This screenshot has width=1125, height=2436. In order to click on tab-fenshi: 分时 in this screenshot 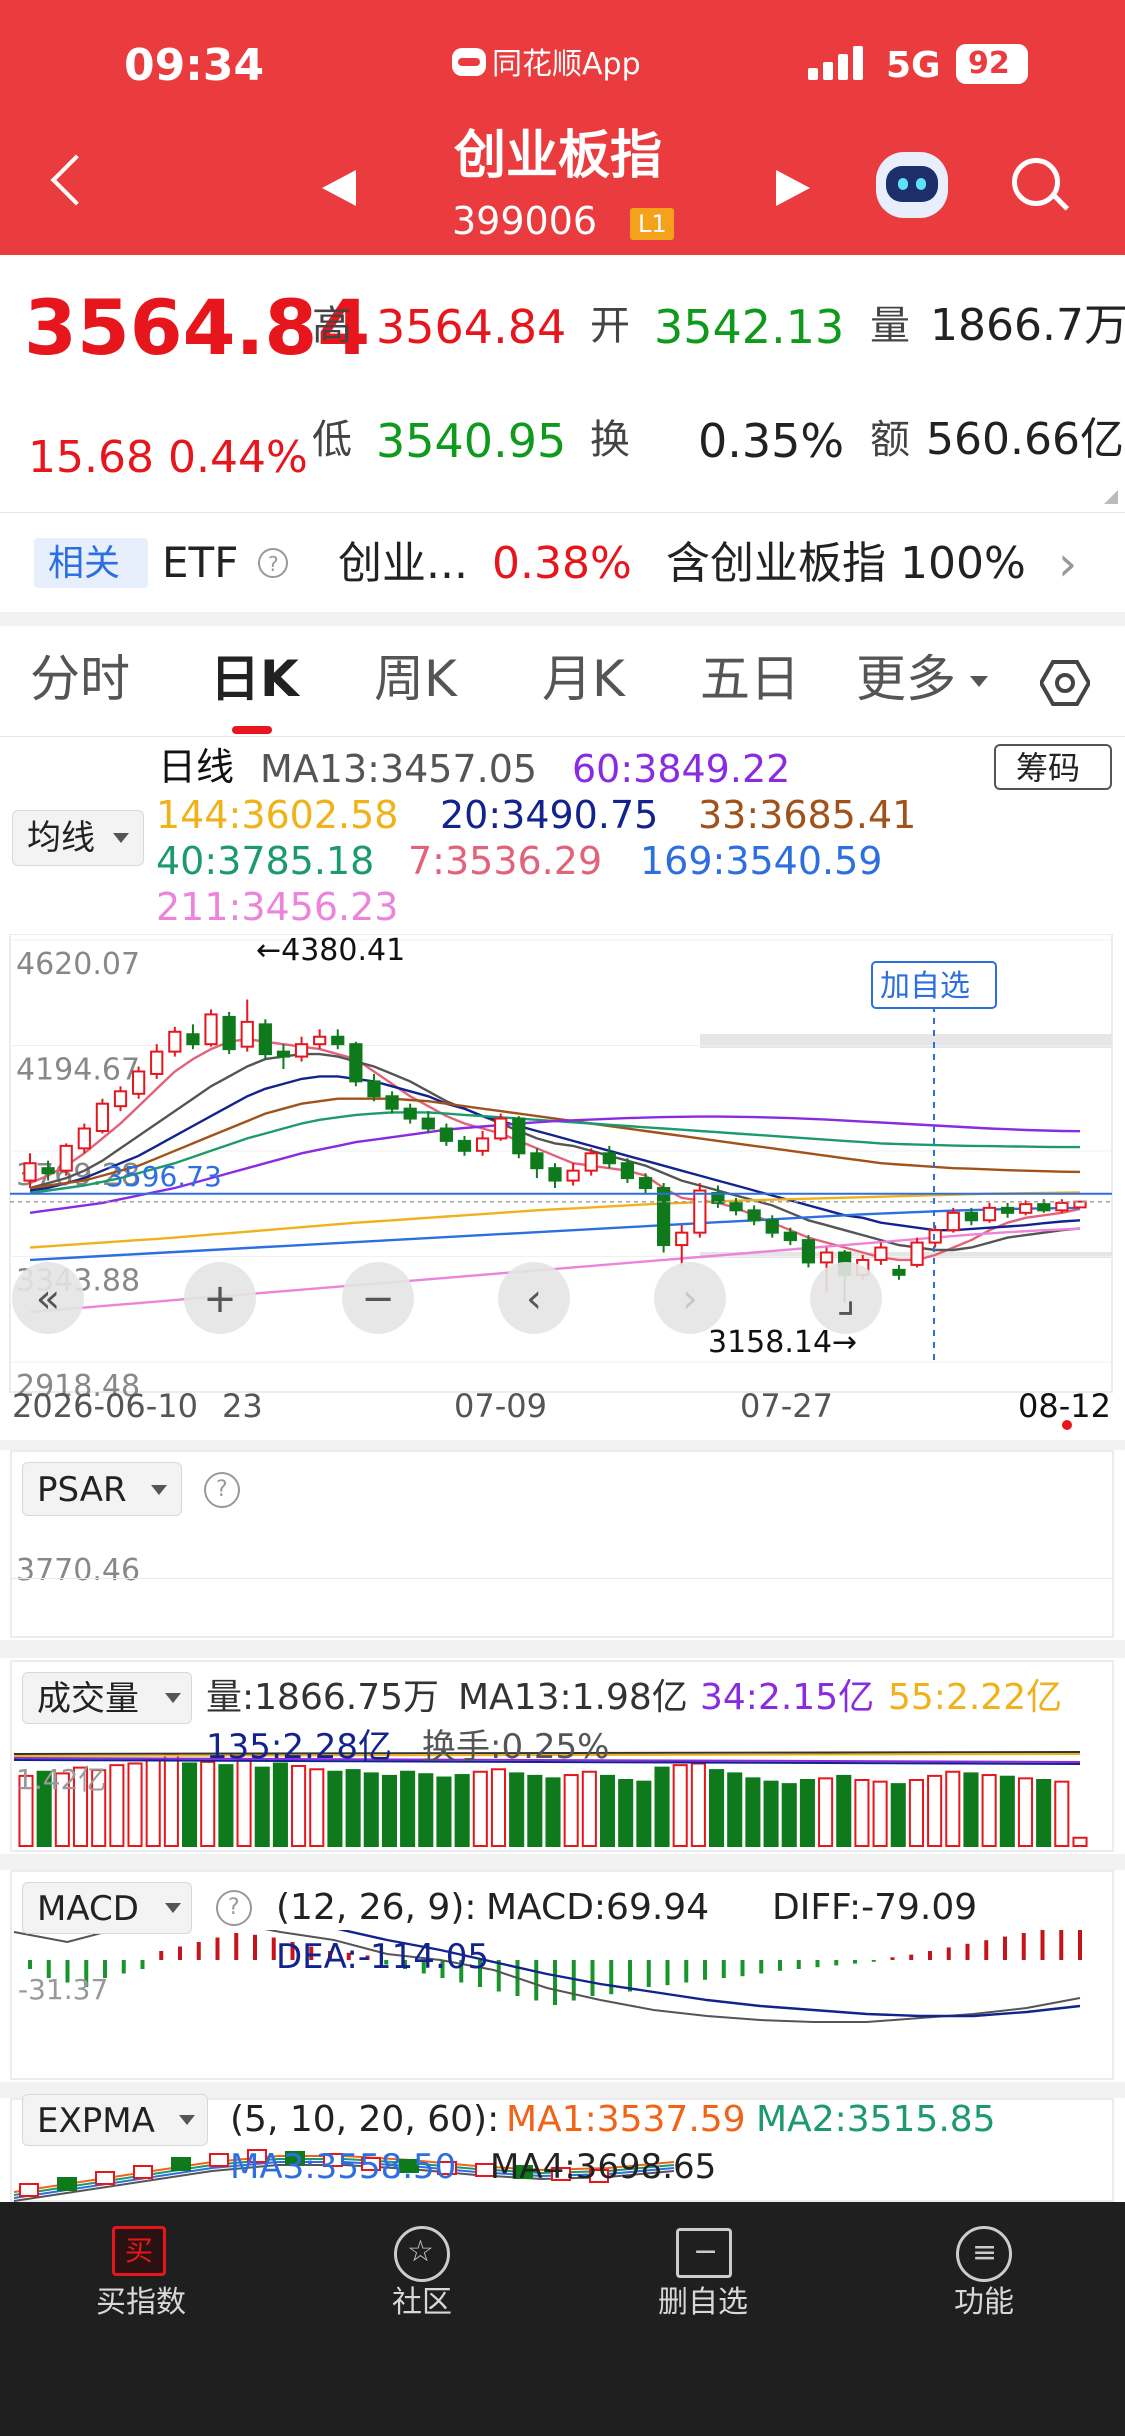, I will do `click(80, 679)`.